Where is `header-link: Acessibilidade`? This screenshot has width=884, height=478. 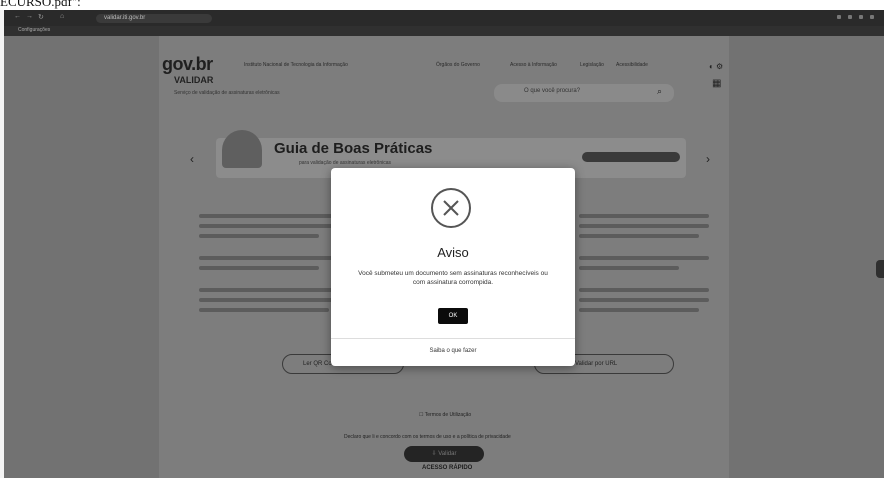 header-link: Acessibilidade is located at coordinates (632, 65).